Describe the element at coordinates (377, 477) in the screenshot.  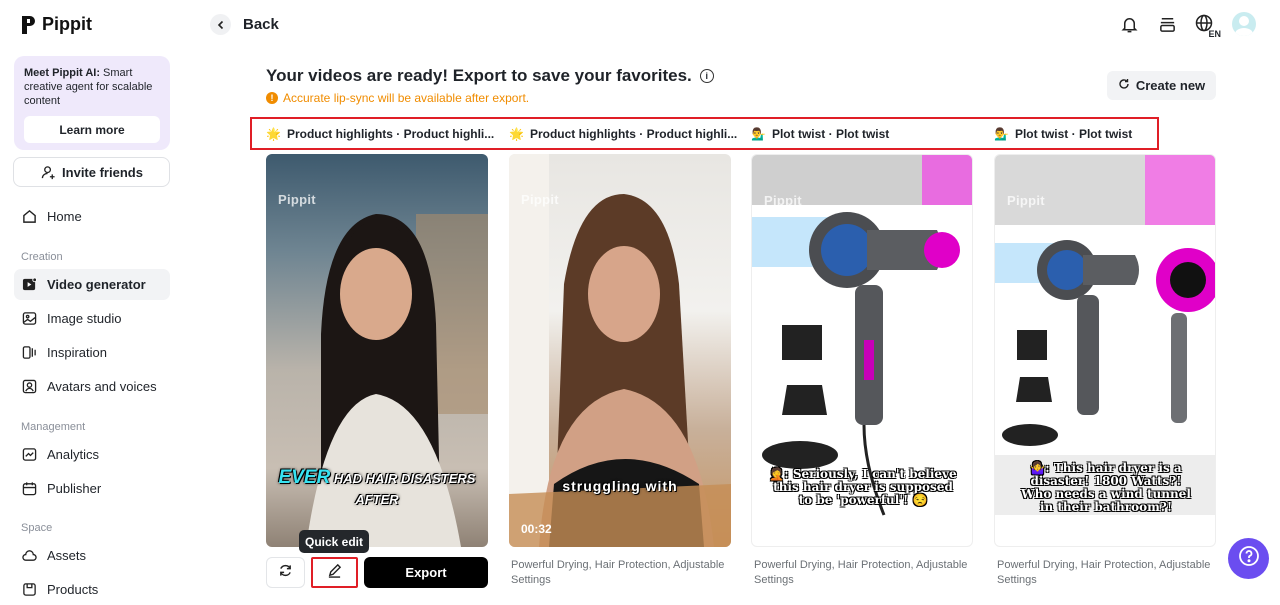
I see `video-caption: EVER HAD HAIR DISASTERS` at that location.